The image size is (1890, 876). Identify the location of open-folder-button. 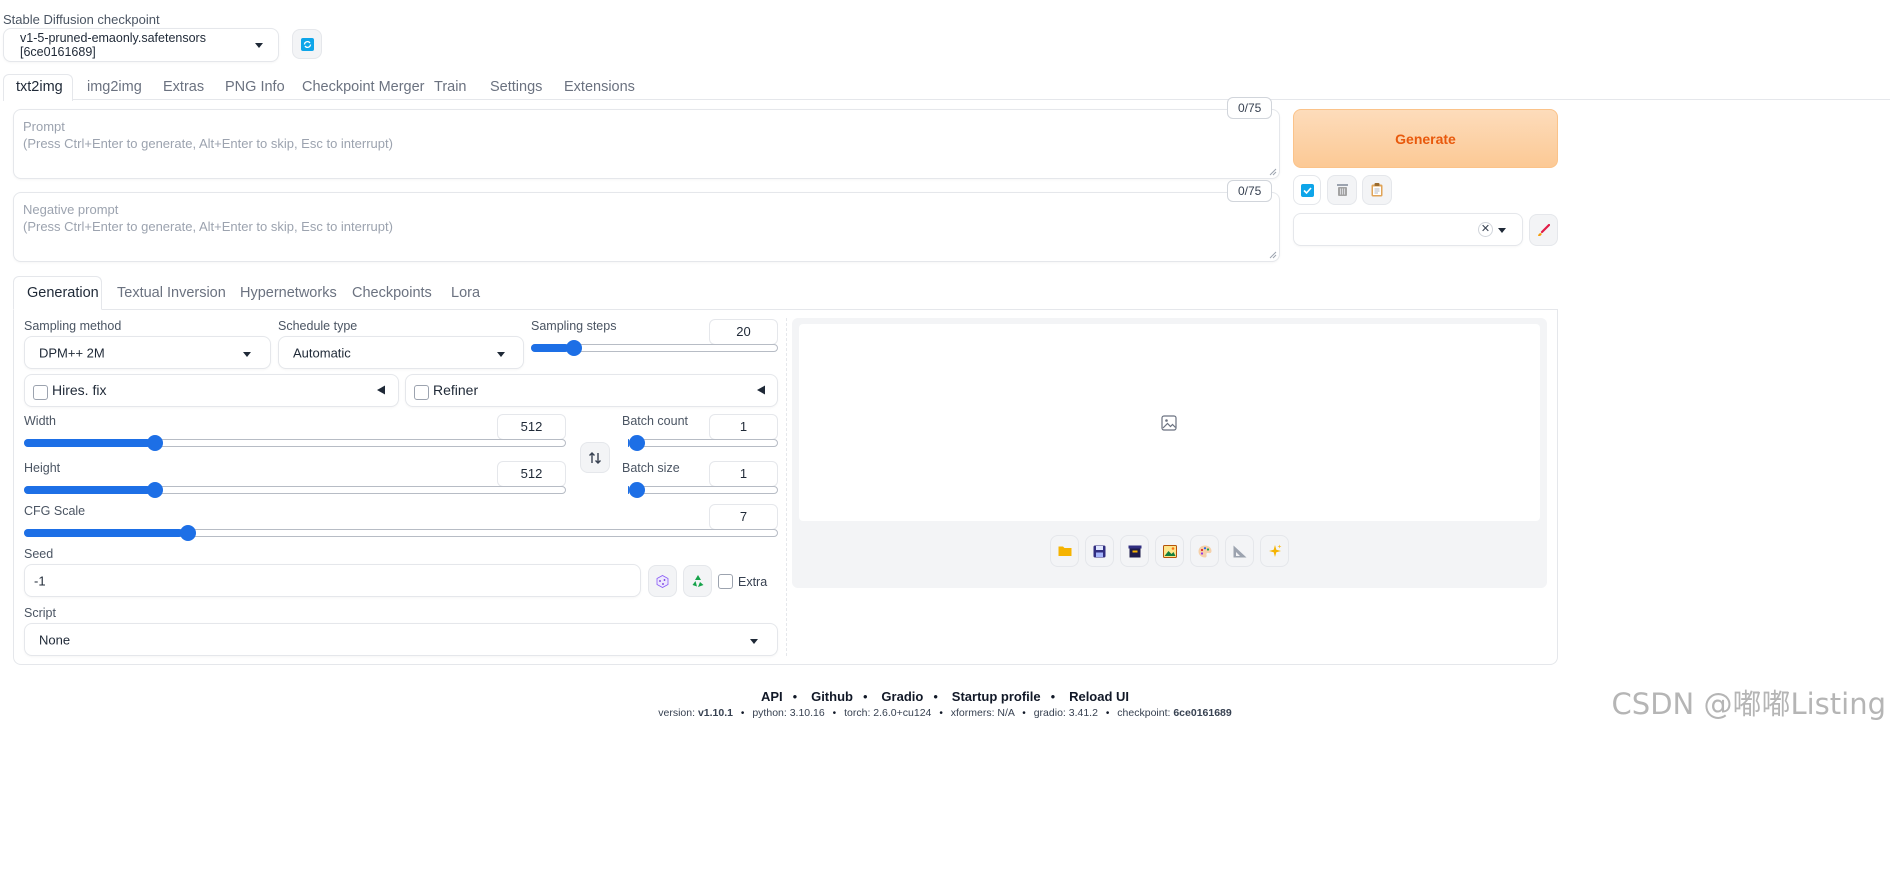
(1064, 551).